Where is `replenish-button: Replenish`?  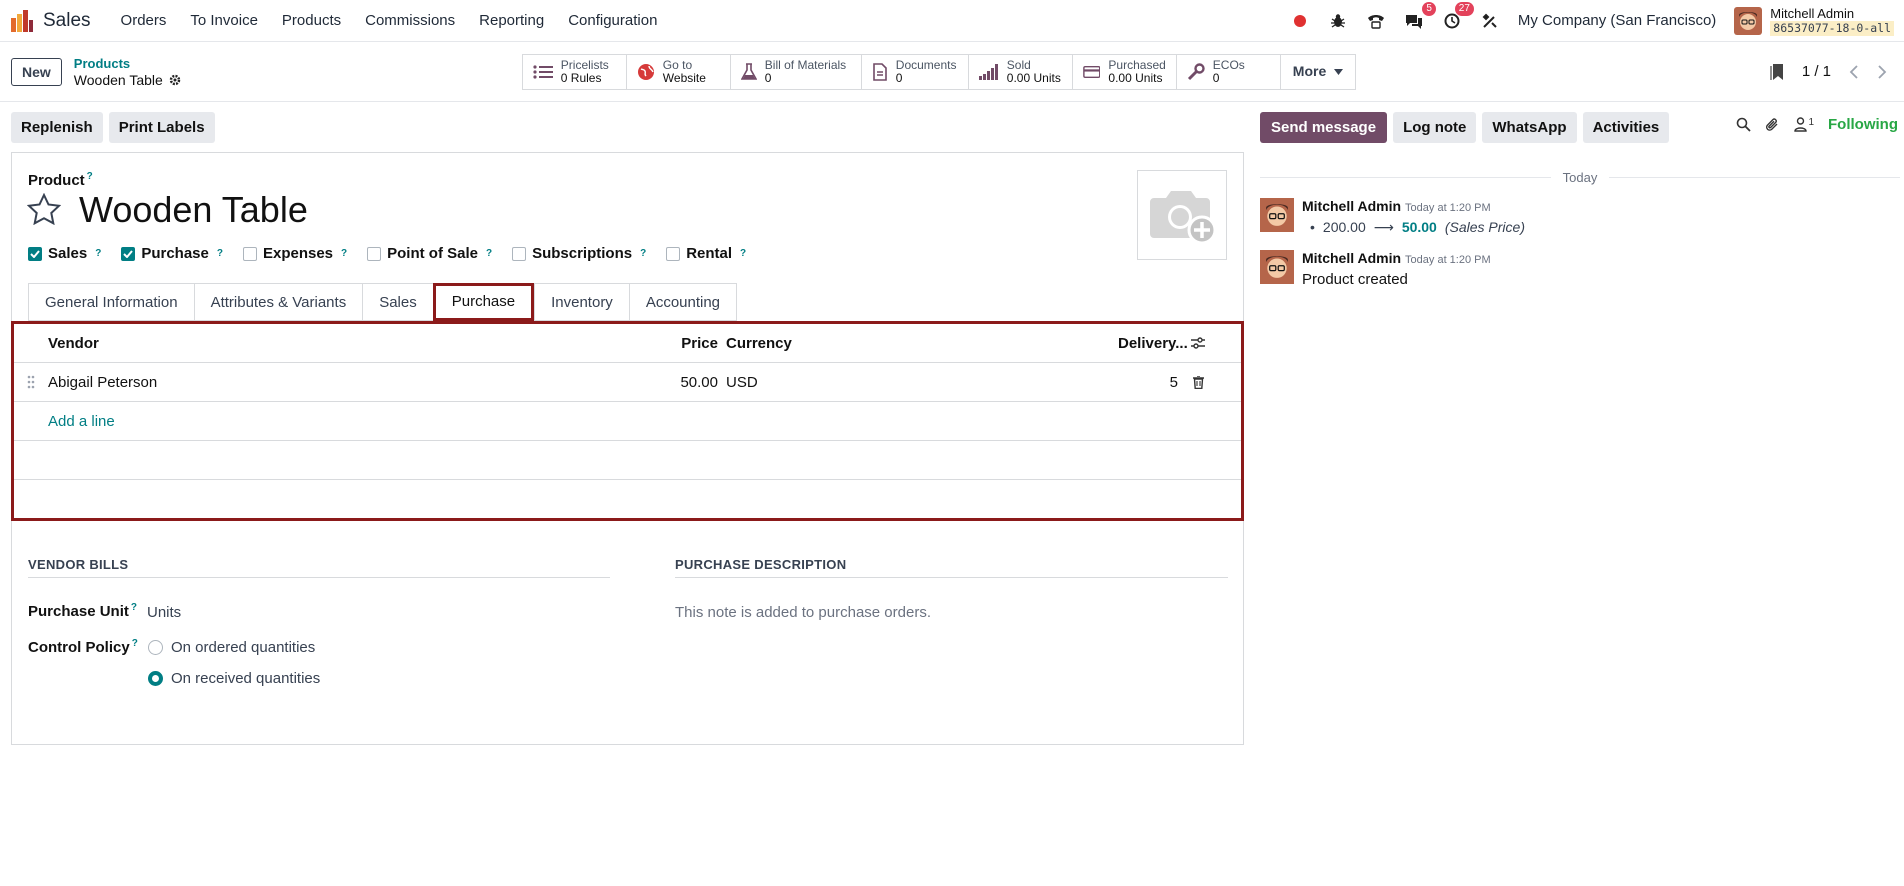
replenish-button: Replenish is located at coordinates (57, 127).